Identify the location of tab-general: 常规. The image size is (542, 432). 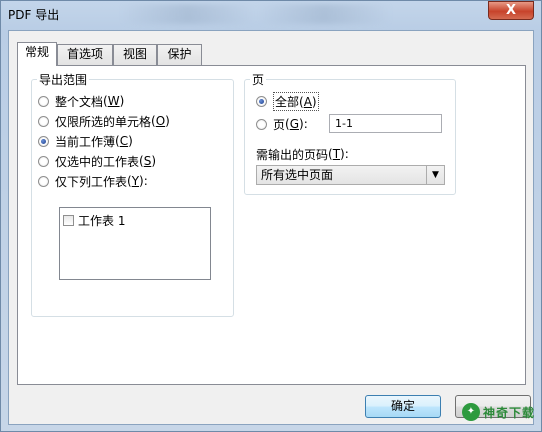
(37, 54).